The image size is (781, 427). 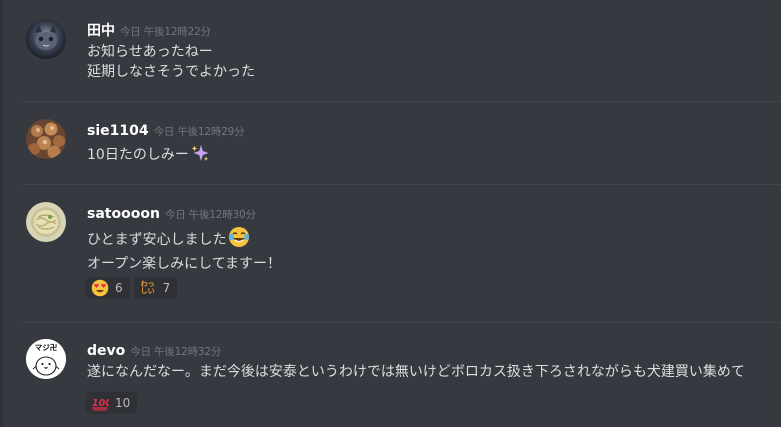 I want to click on message-content: 10日たのしみー, so click(x=148, y=156).